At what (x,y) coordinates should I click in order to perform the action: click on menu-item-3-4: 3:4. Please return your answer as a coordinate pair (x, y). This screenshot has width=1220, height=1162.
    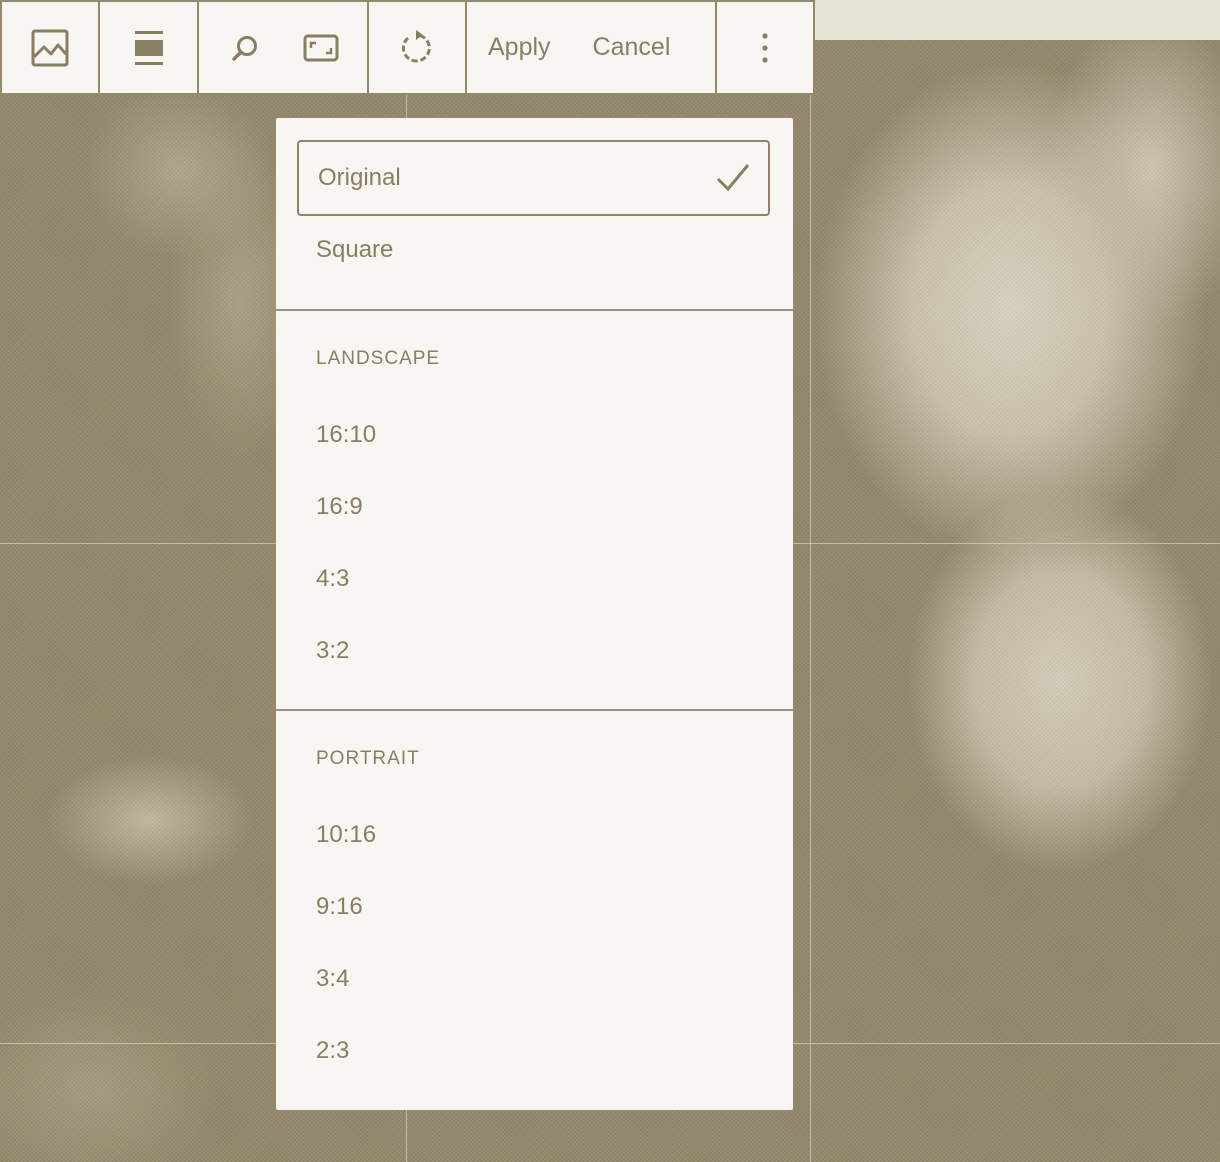
    Looking at the image, I should click on (533, 979).